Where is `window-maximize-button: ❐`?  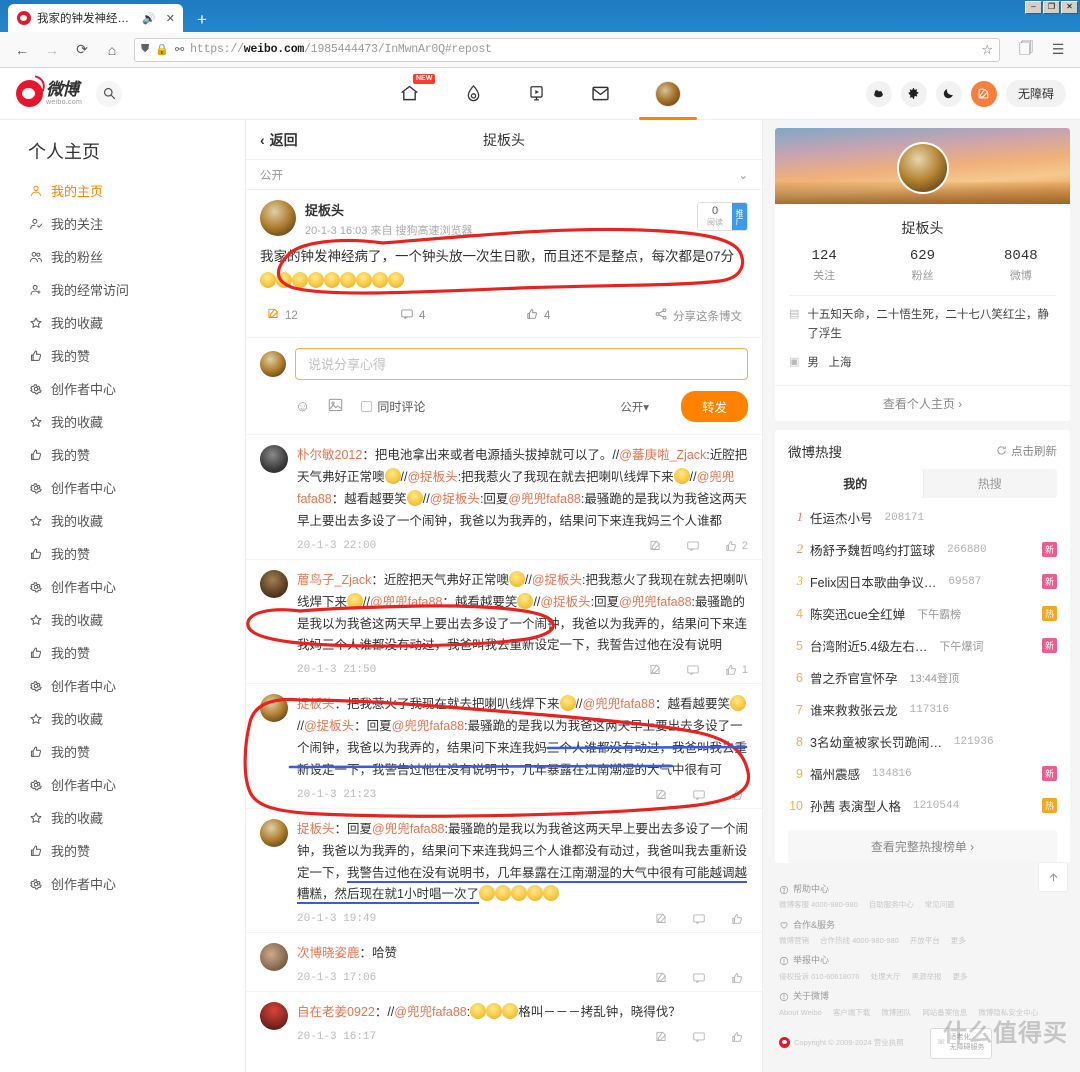 window-maximize-button: ❐ is located at coordinates (1051, 7).